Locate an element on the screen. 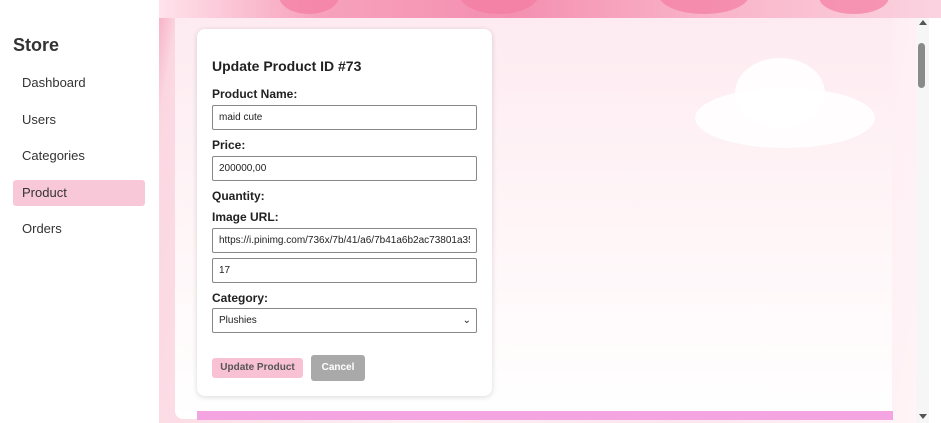 The height and width of the screenshot is (423, 941). image-url-label: Image URL: is located at coordinates (245, 217).